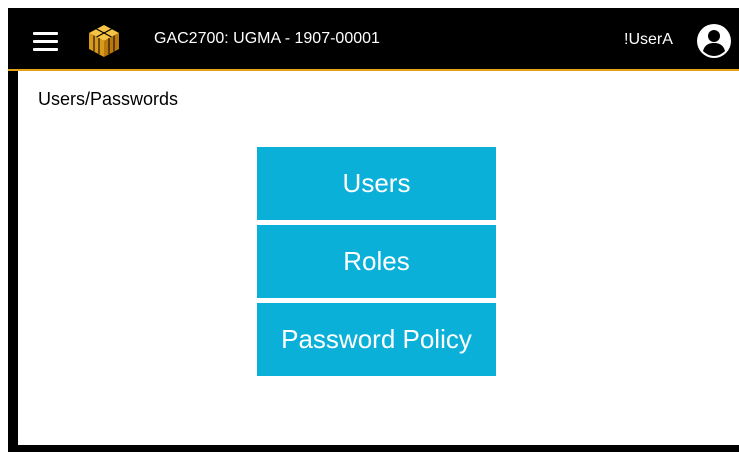 The width and height of the screenshot is (739, 452). I want to click on user-name: !UserA, so click(648, 39).